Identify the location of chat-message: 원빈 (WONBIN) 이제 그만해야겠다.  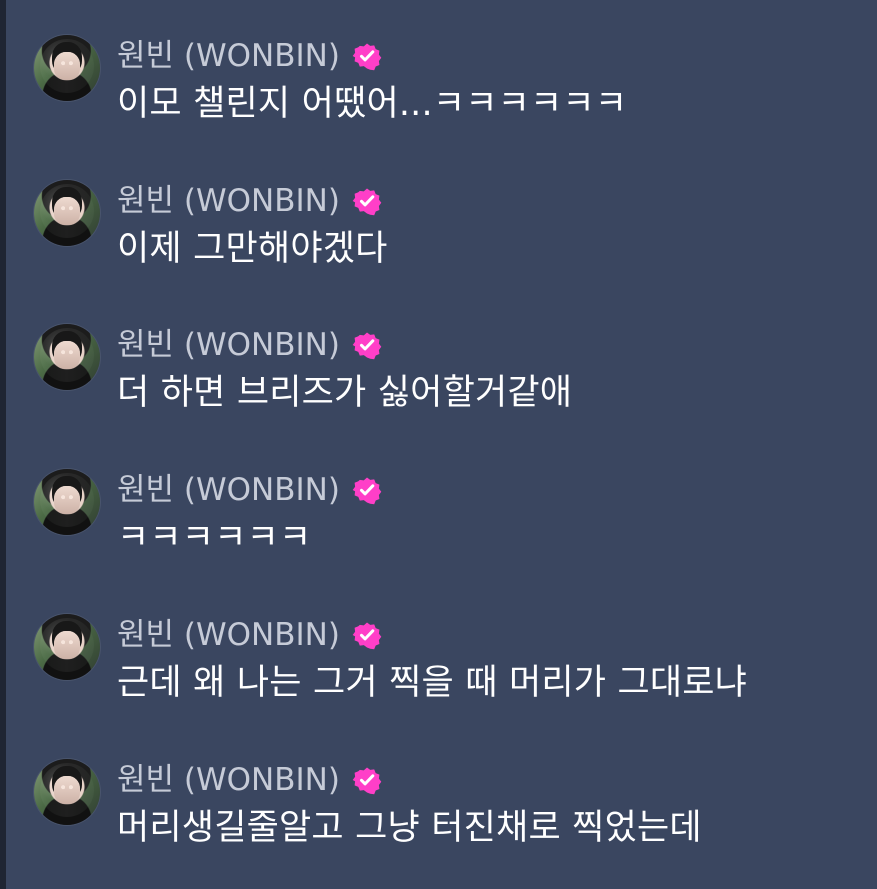
(438, 245).